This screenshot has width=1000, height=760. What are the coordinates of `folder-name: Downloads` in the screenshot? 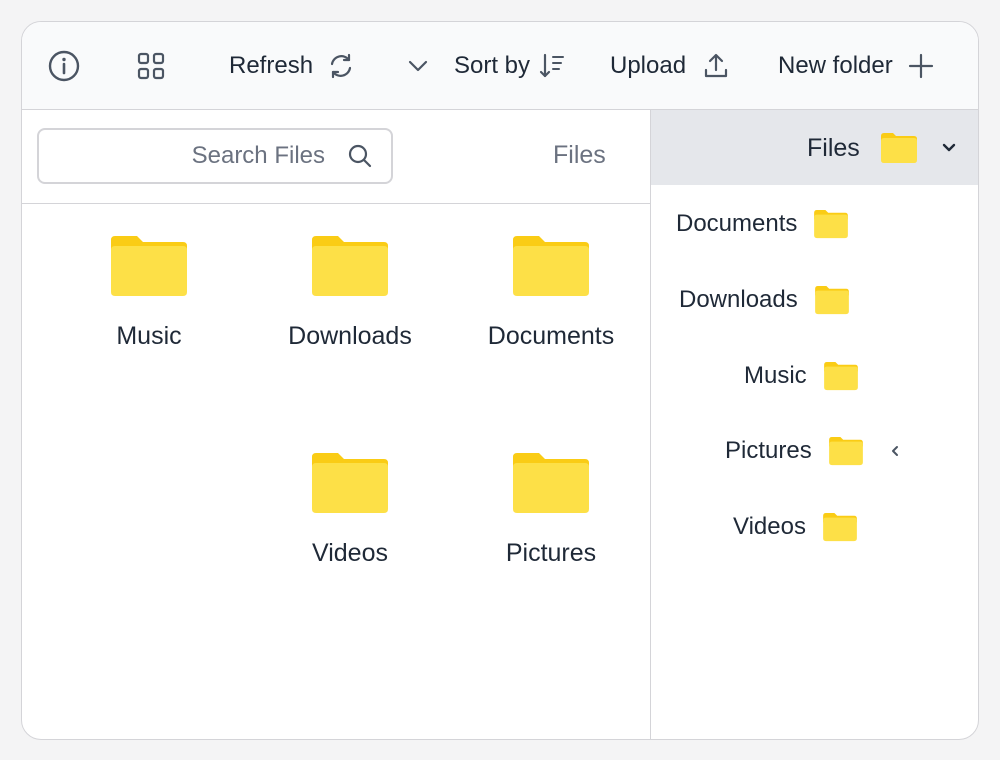 It's located at (350, 336).